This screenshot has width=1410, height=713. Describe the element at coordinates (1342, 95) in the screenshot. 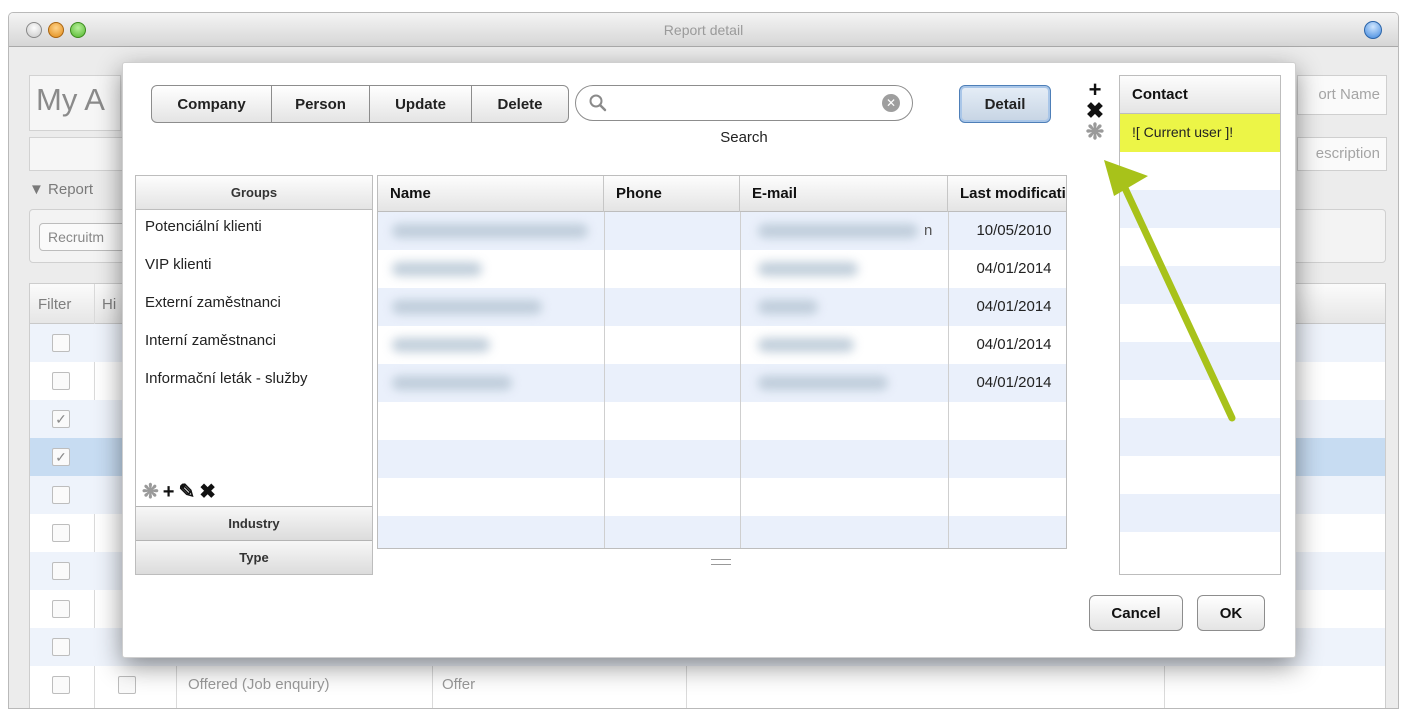

I see `report-name-field: ort Name` at that location.